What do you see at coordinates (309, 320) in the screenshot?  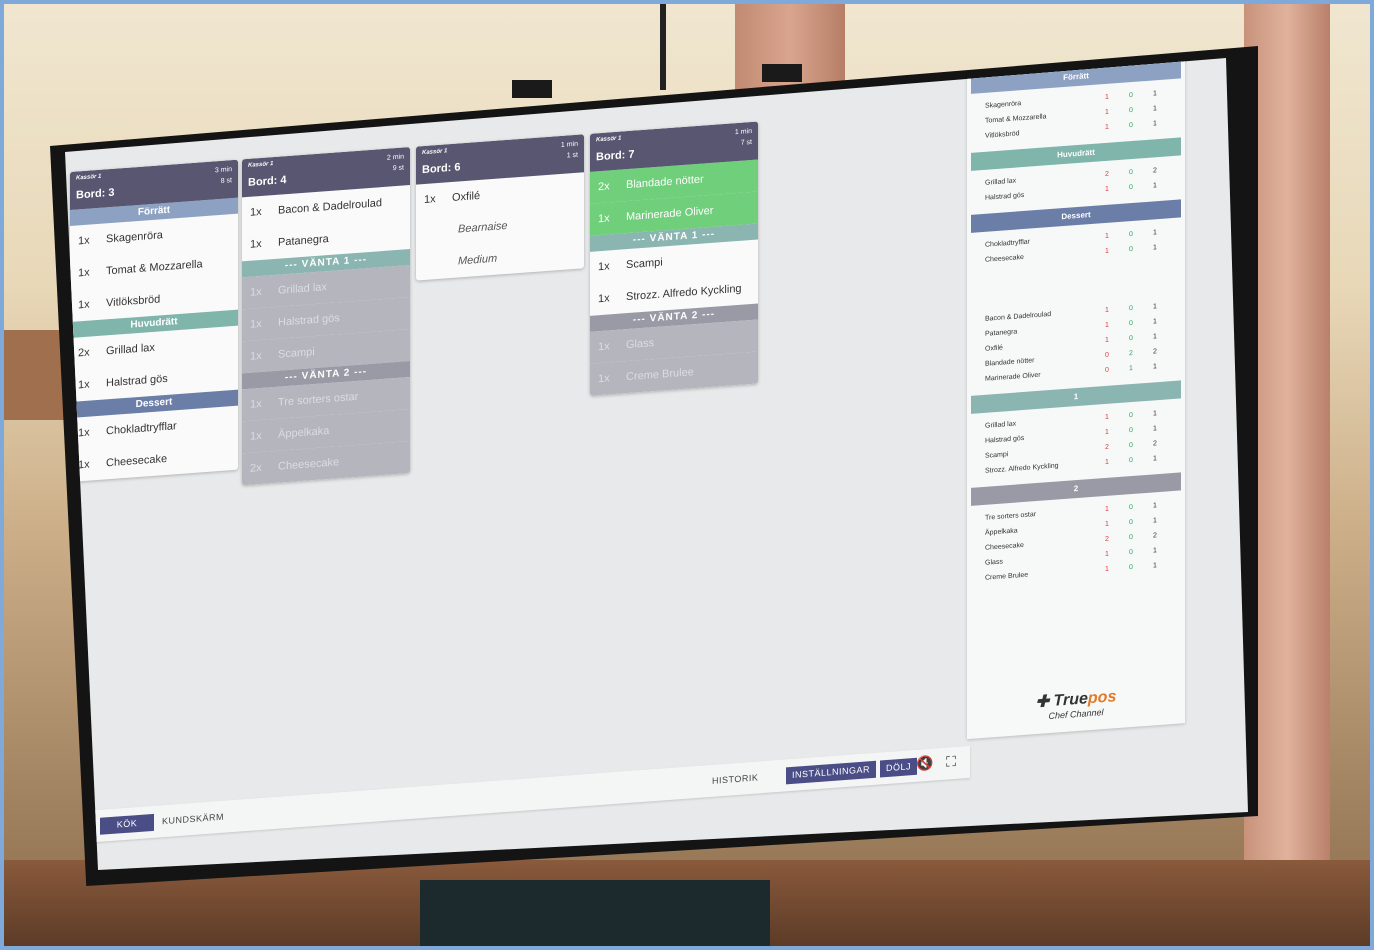 I see `item-name: Halstrad gös` at bounding box center [309, 320].